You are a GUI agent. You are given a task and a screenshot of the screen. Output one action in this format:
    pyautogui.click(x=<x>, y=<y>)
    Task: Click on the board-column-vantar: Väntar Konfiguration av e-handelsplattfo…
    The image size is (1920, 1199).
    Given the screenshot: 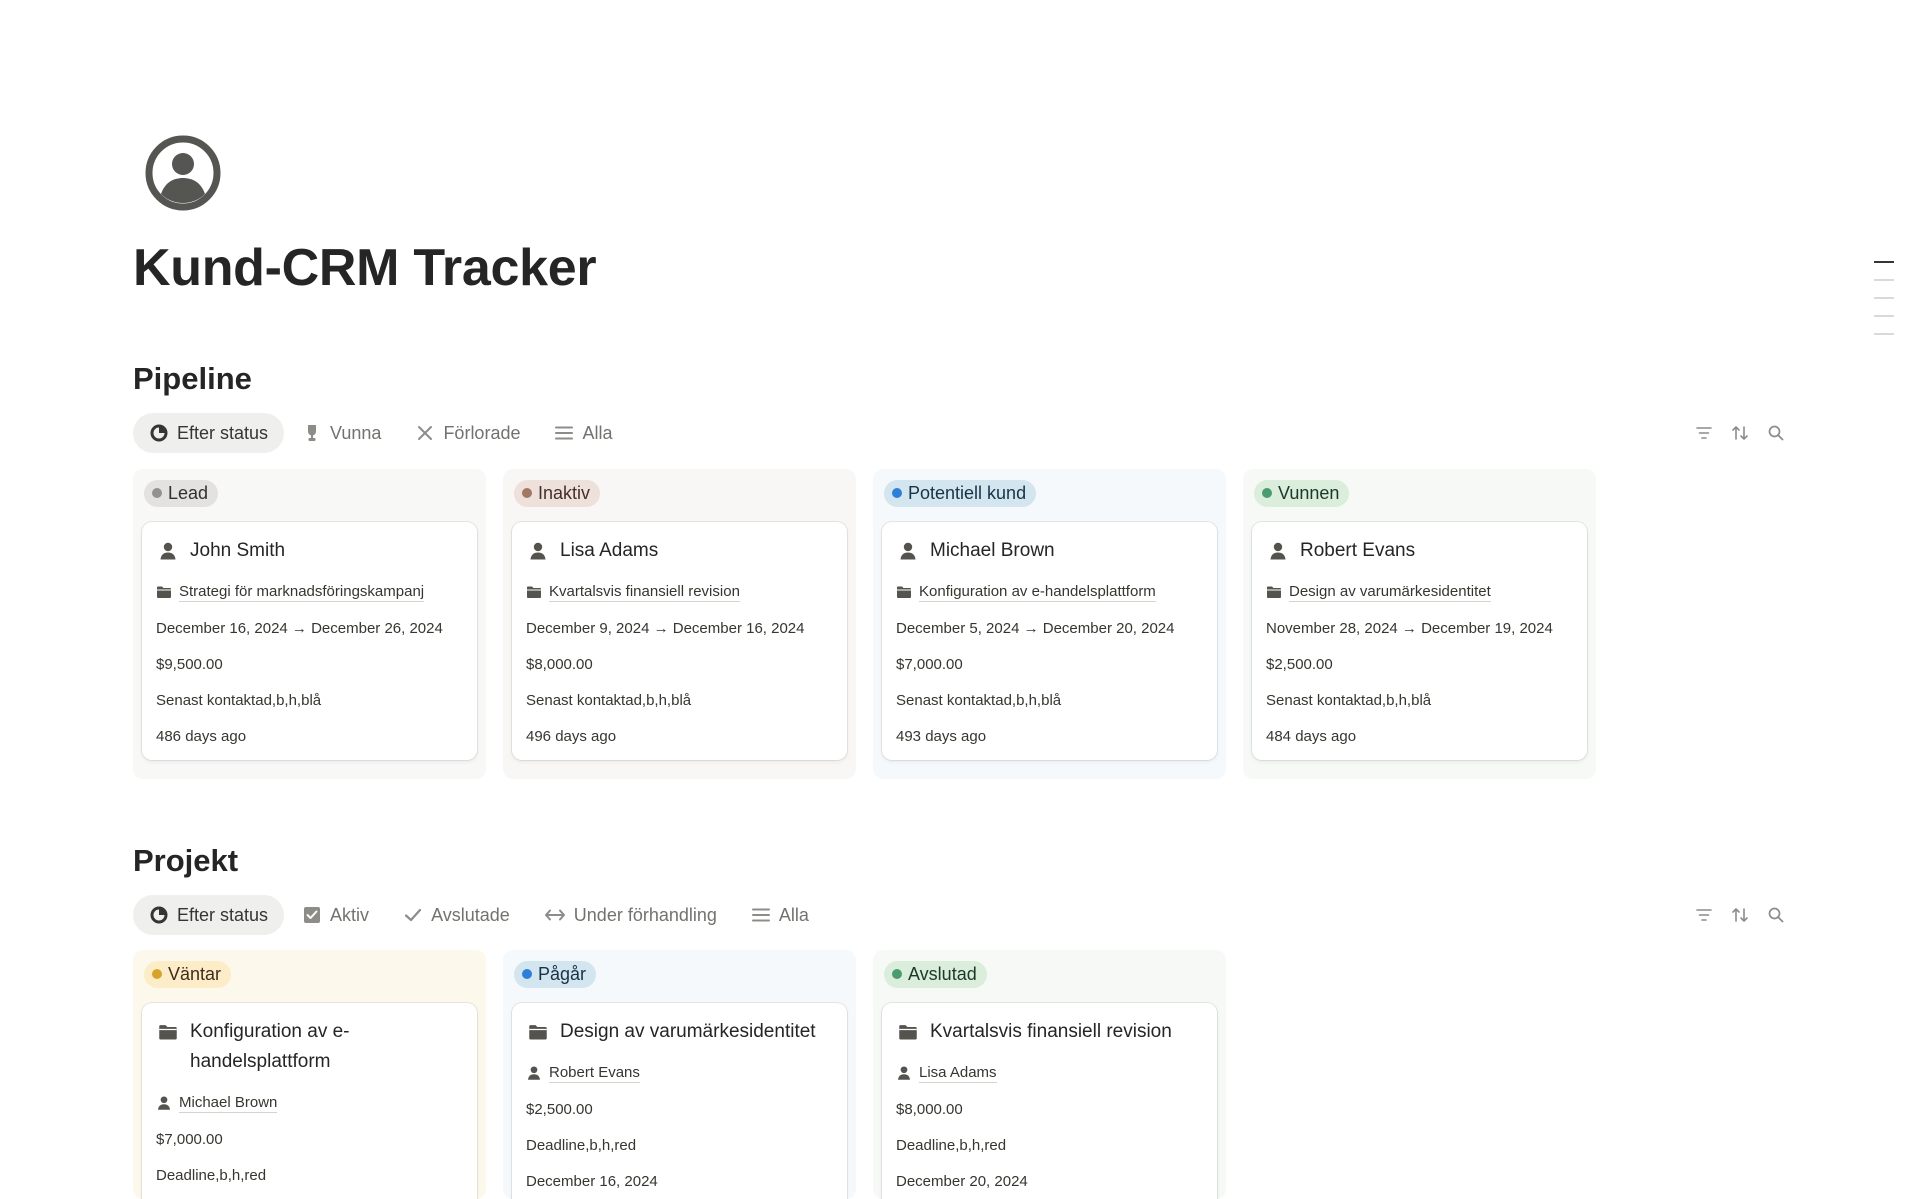 What is the action you would take?
    pyautogui.click(x=309, y=1074)
    